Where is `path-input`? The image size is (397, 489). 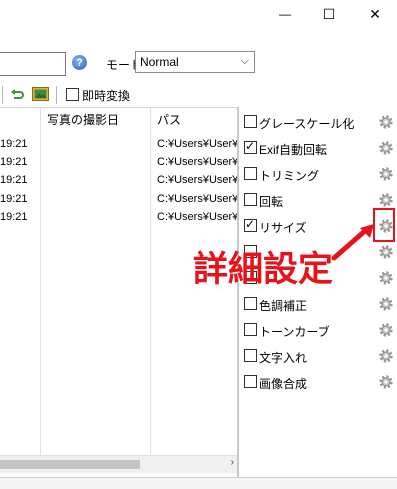
path-input is located at coordinates (33, 64).